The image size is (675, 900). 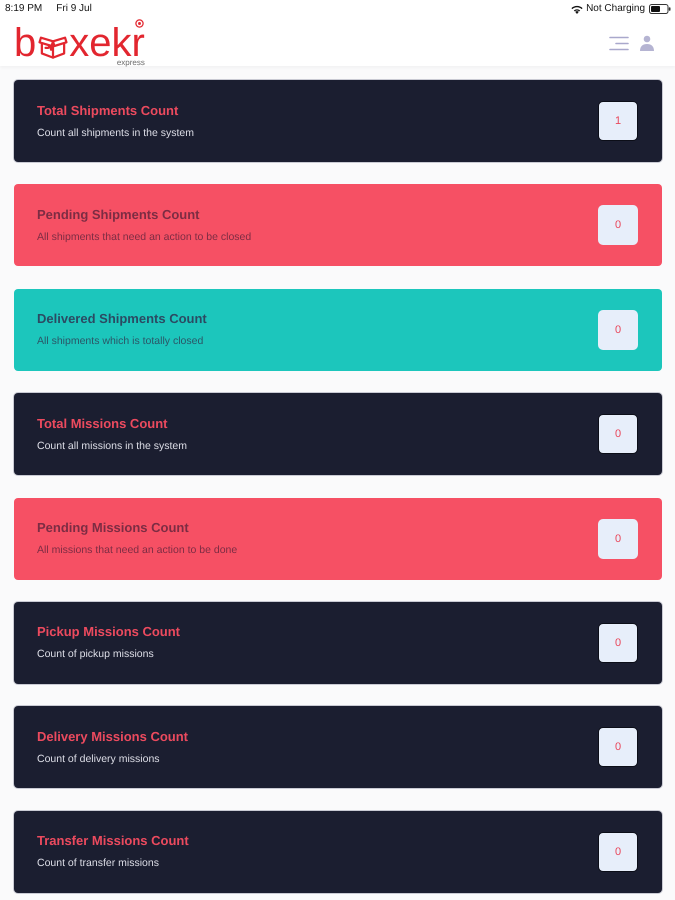 What do you see at coordinates (98, 863) in the screenshot?
I see `card-description: Count of transfer missions` at bounding box center [98, 863].